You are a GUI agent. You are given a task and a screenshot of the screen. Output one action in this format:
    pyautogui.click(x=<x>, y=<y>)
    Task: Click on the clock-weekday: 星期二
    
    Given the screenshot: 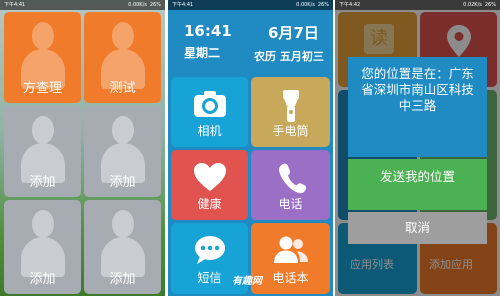 What is the action you would take?
    pyautogui.click(x=202, y=53)
    